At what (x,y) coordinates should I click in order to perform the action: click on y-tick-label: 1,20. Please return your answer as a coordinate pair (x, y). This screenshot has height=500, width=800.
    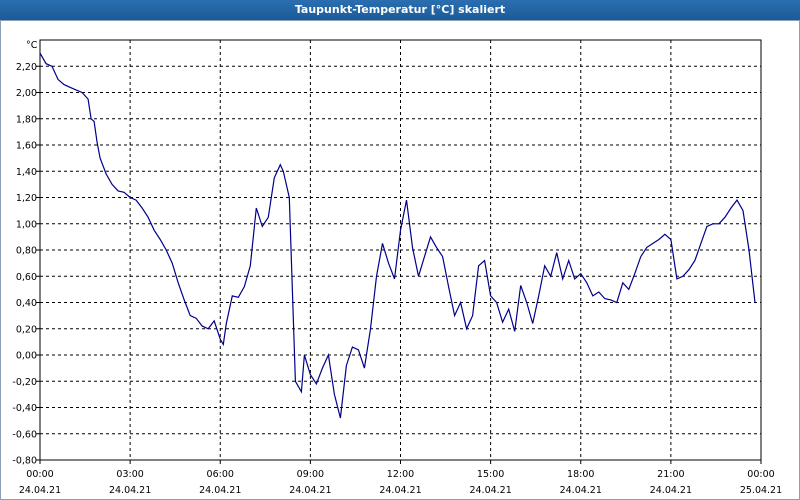
    Looking at the image, I should click on (26, 198).